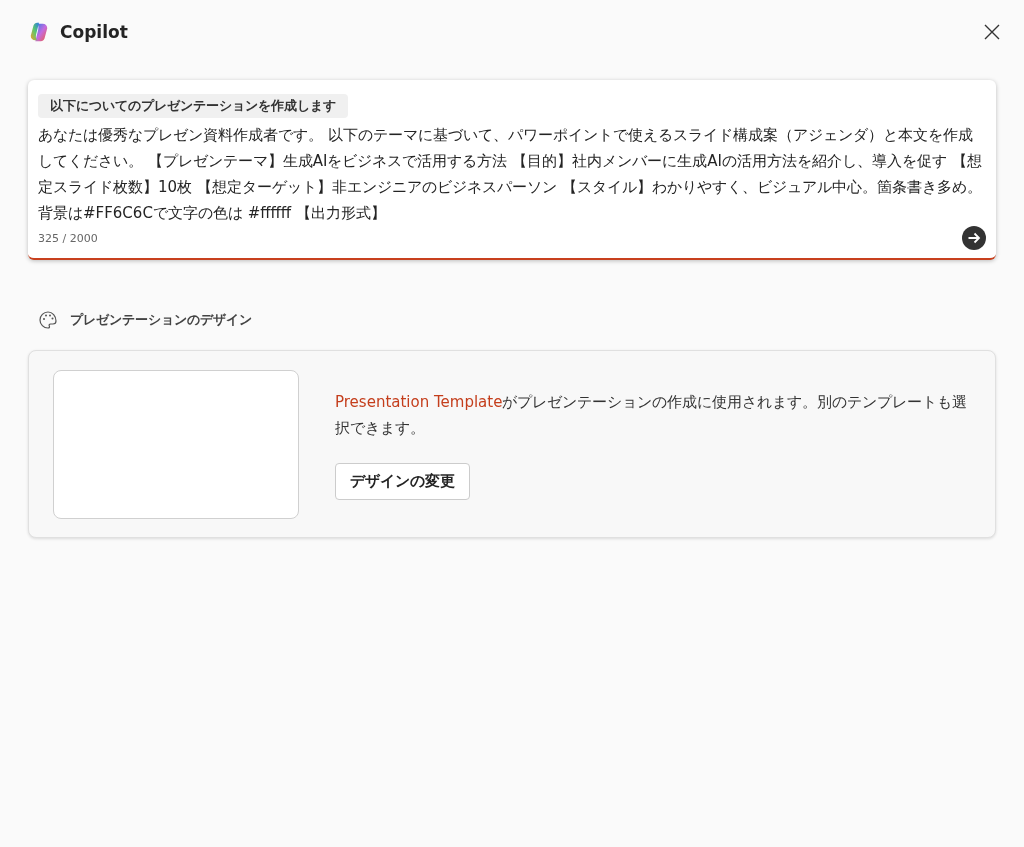 The width and height of the screenshot is (1024, 847). Describe the element at coordinates (94, 32) in the screenshot. I see `app-title: Copilot` at that location.